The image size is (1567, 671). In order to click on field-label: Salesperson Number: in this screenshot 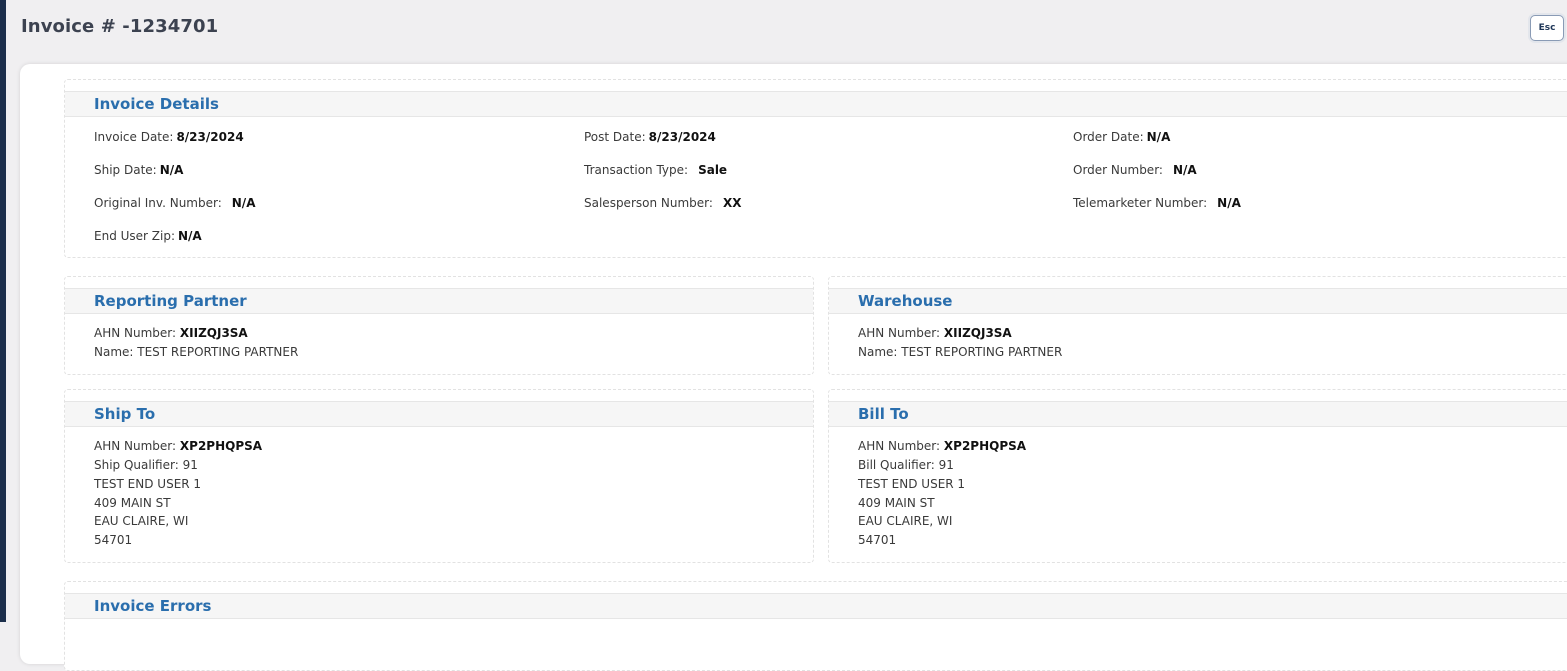, I will do `click(648, 203)`.